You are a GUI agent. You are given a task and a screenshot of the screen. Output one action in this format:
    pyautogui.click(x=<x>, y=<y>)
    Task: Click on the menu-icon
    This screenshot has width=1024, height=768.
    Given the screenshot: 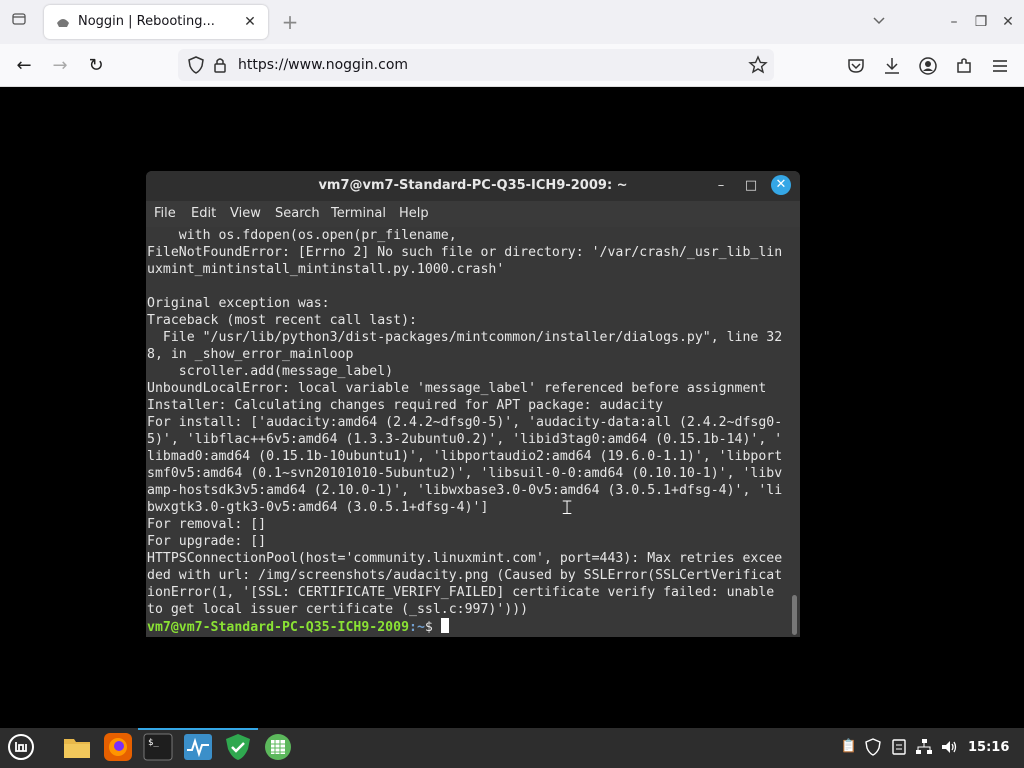 What is the action you would take?
    pyautogui.click(x=1000, y=66)
    